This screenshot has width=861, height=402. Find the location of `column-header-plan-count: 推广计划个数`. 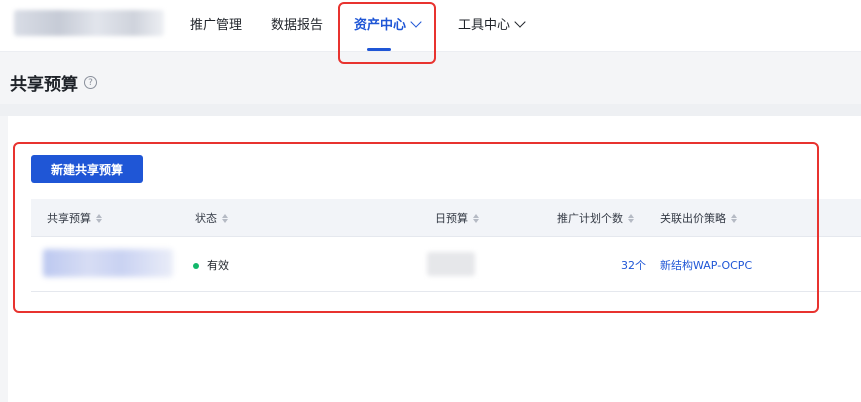

column-header-plan-count: 推广计划个数 is located at coordinates (595, 218).